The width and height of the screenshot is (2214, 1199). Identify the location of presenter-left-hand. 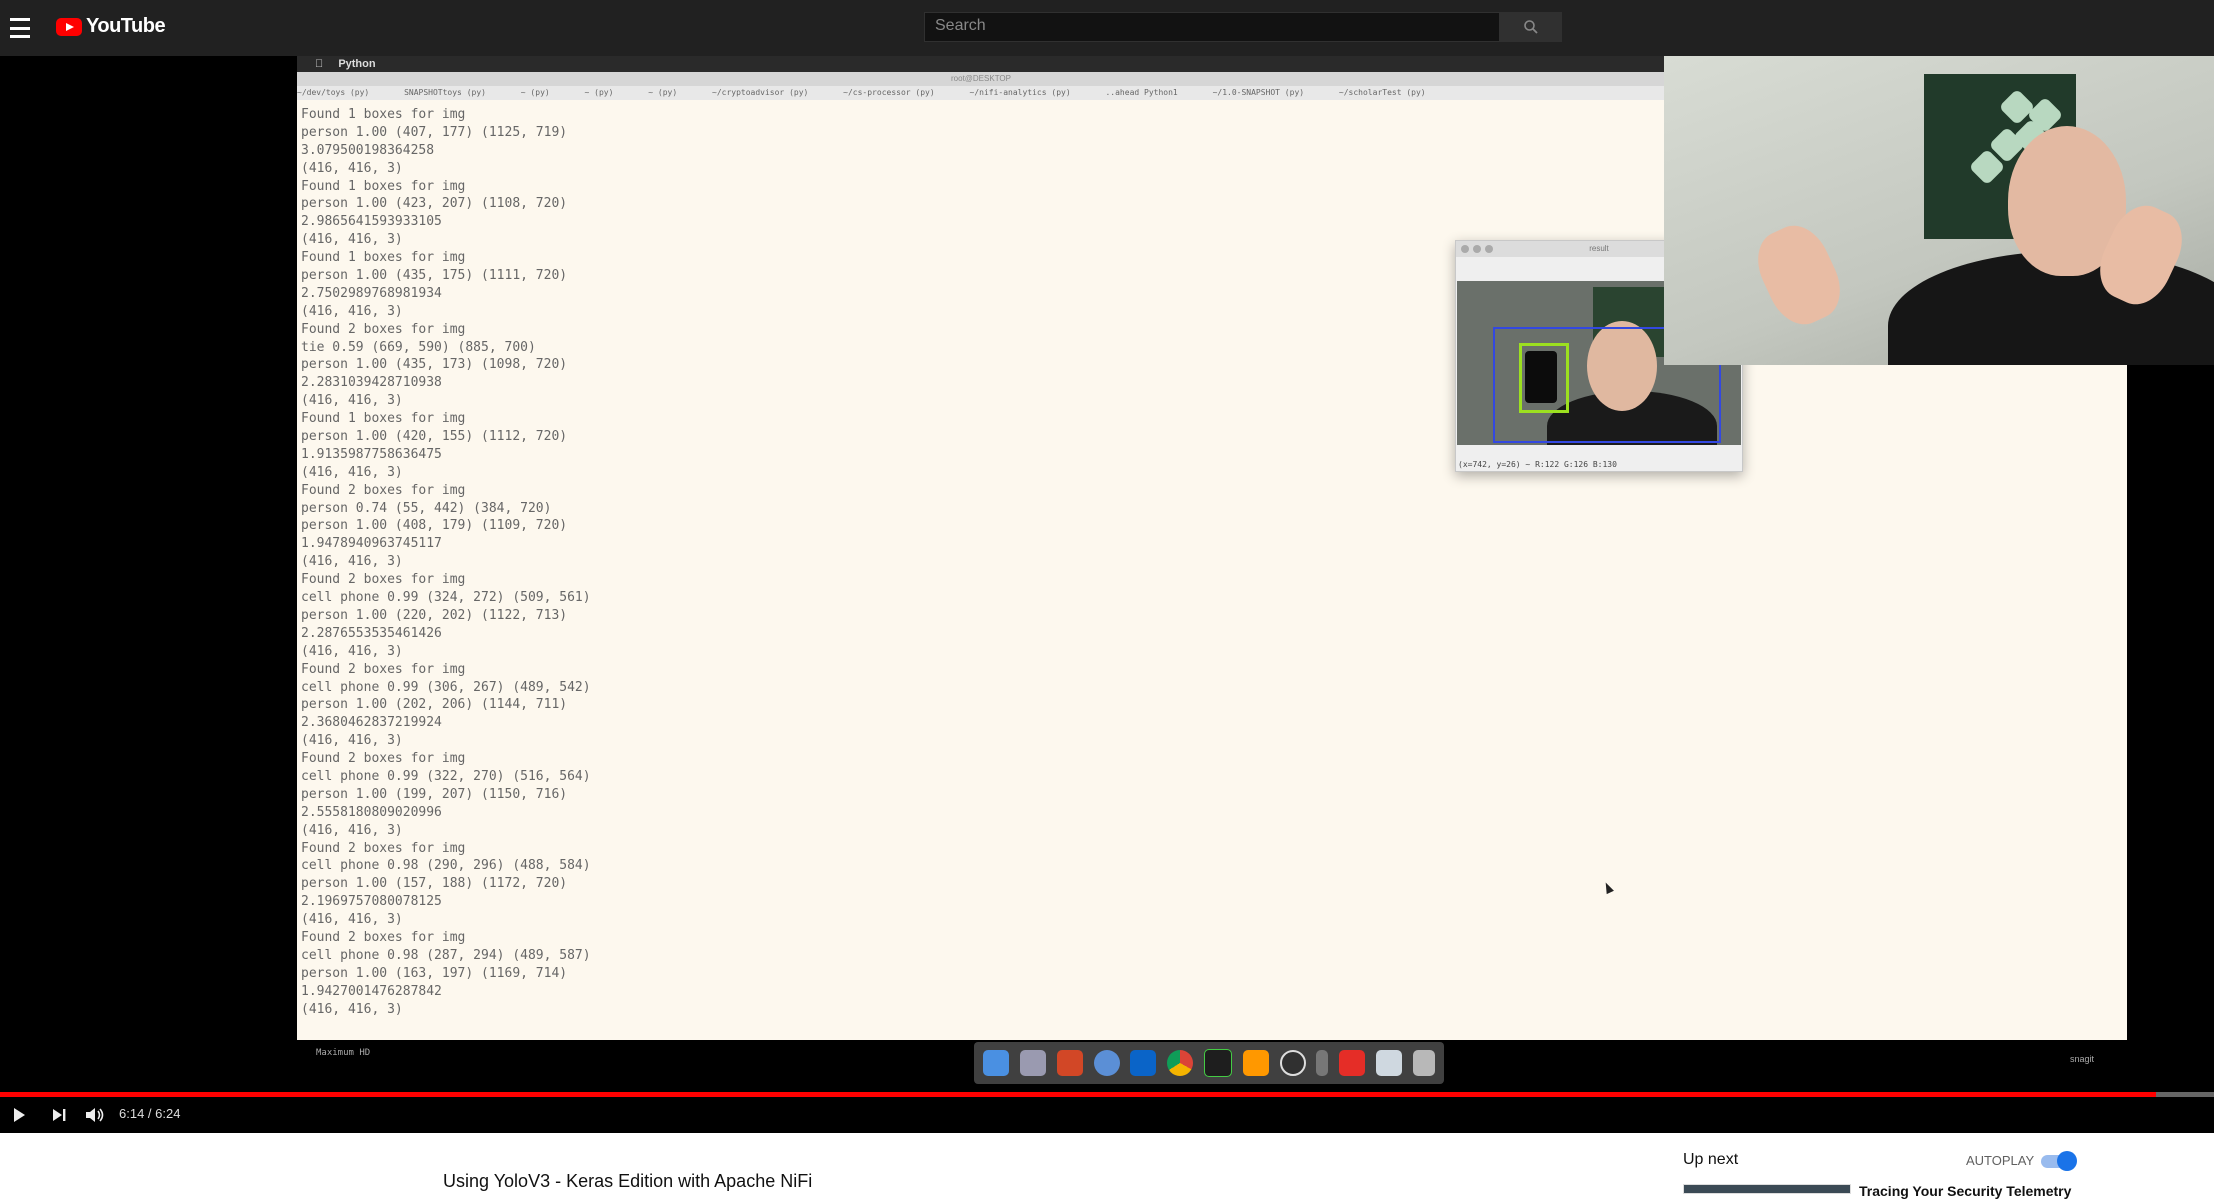
(1799, 275).